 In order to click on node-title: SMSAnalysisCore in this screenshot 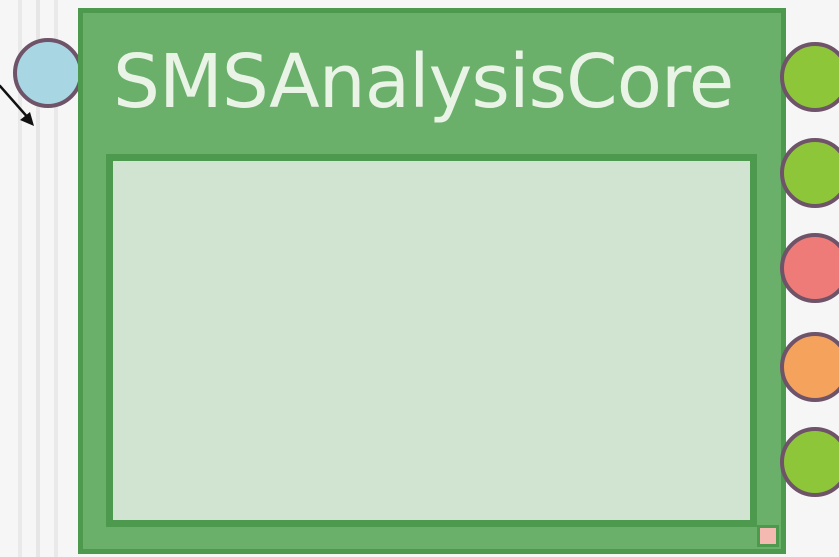, I will do `click(423, 82)`.